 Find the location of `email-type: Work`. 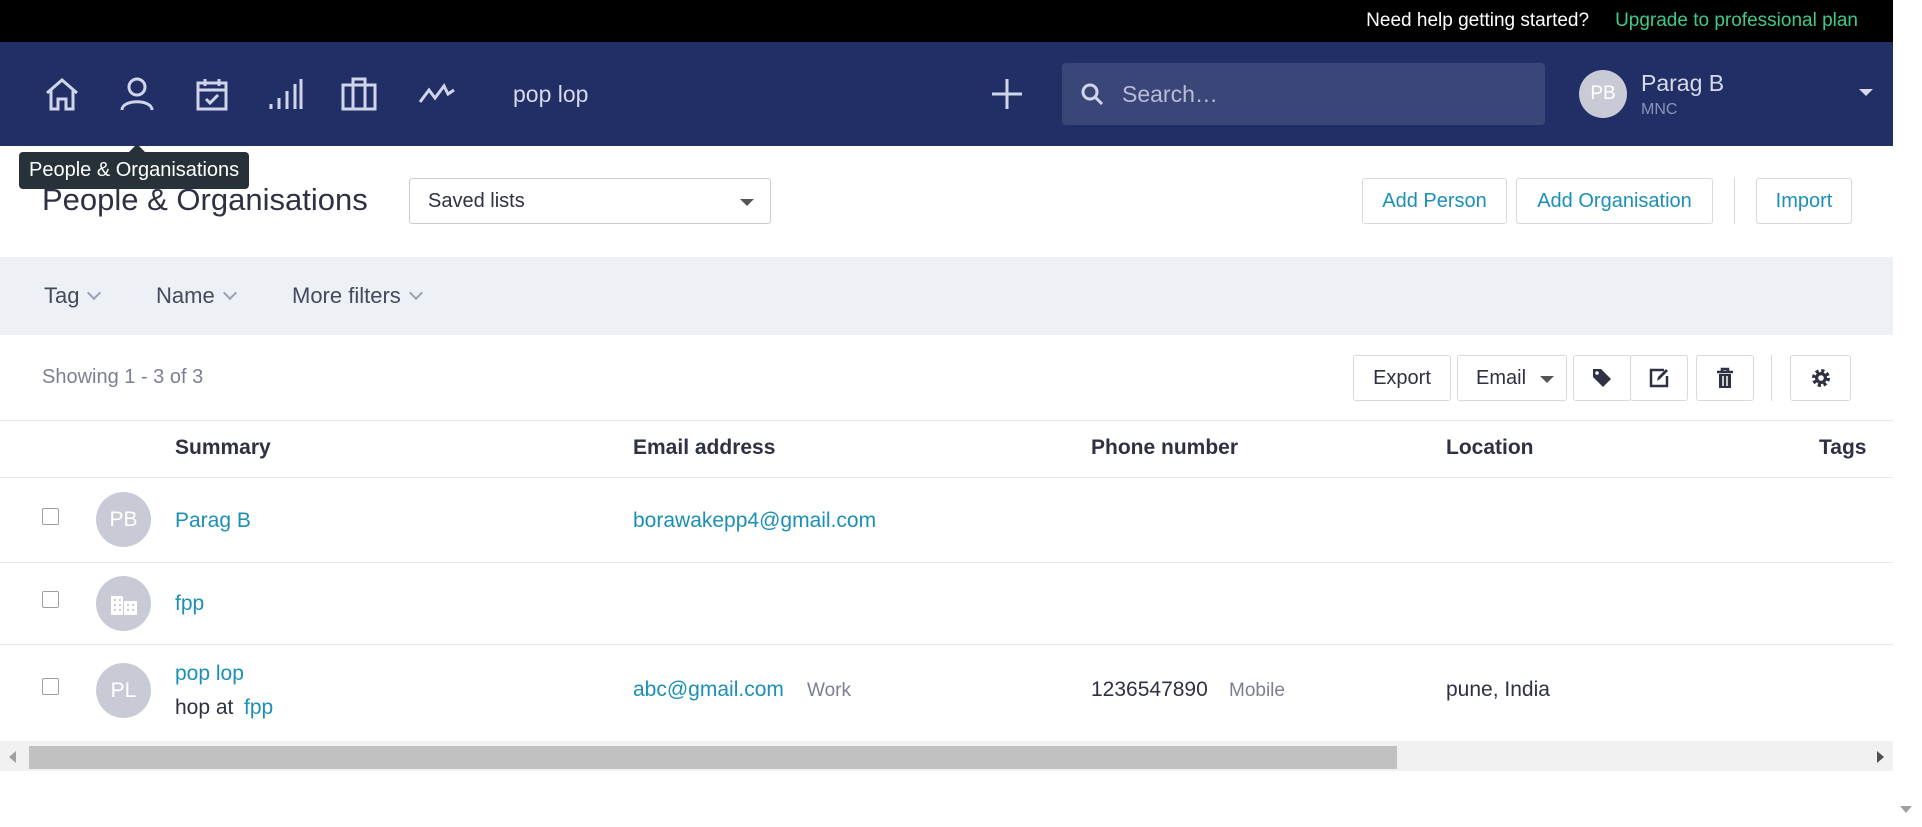

email-type: Work is located at coordinates (829, 690).